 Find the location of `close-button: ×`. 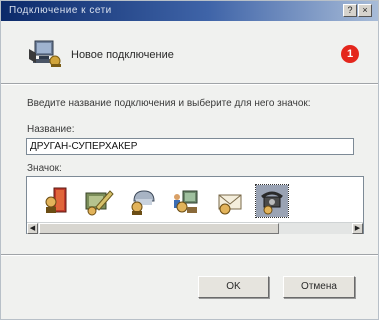

close-button: × is located at coordinates (365, 10).